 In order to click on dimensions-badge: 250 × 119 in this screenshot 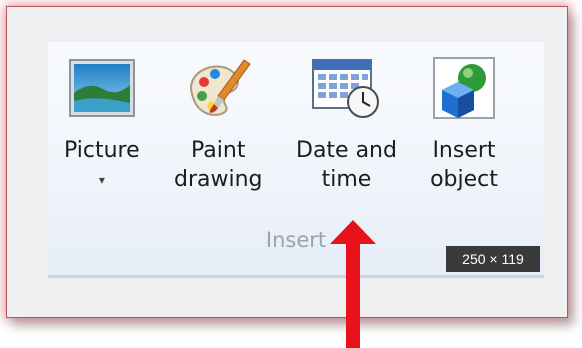, I will do `click(493, 259)`.